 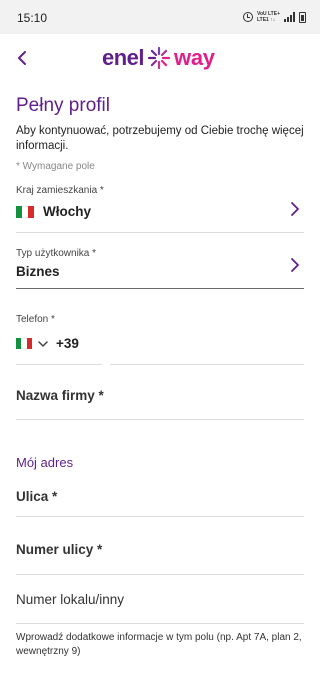 I want to click on country-value: Włochy, so click(x=67, y=211).